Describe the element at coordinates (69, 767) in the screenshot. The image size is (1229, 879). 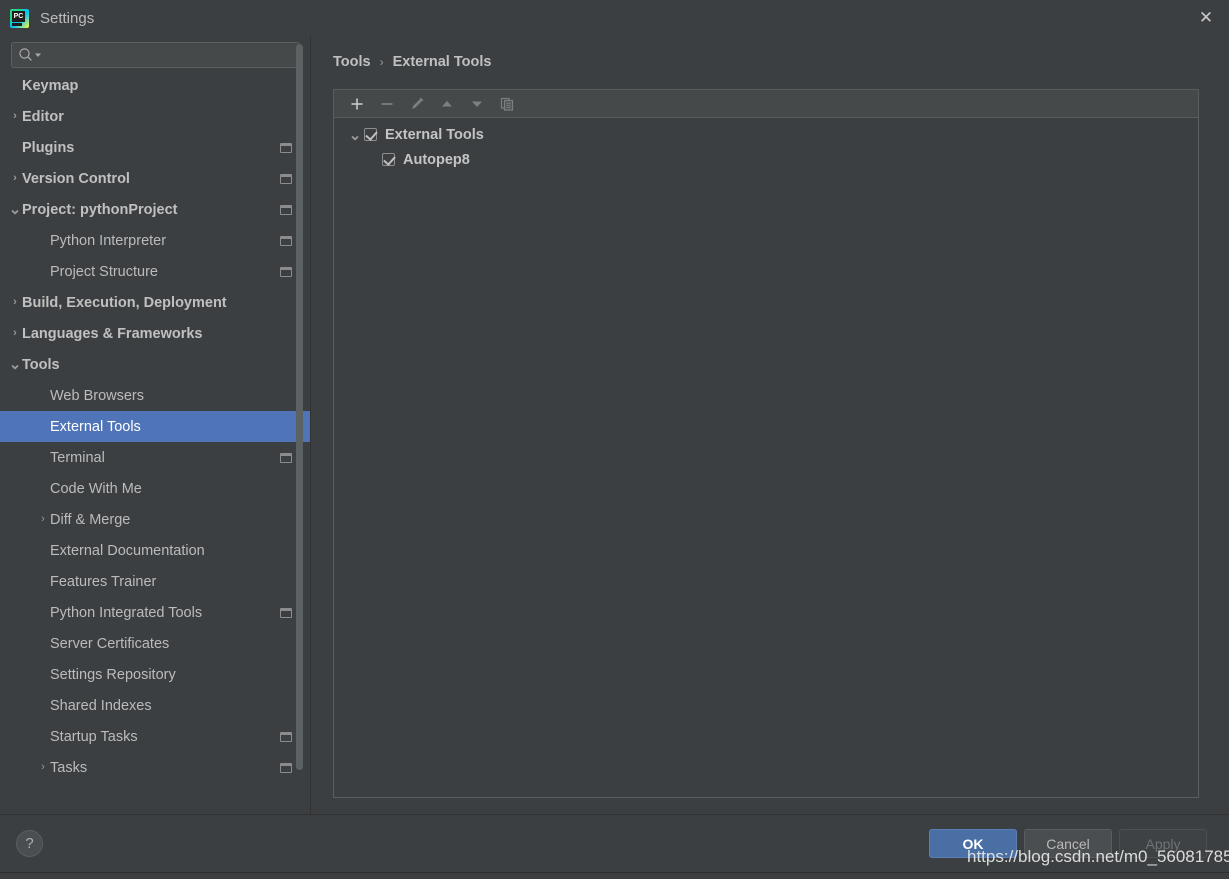
I see `sidebar-item-label: Tasks` at that location.